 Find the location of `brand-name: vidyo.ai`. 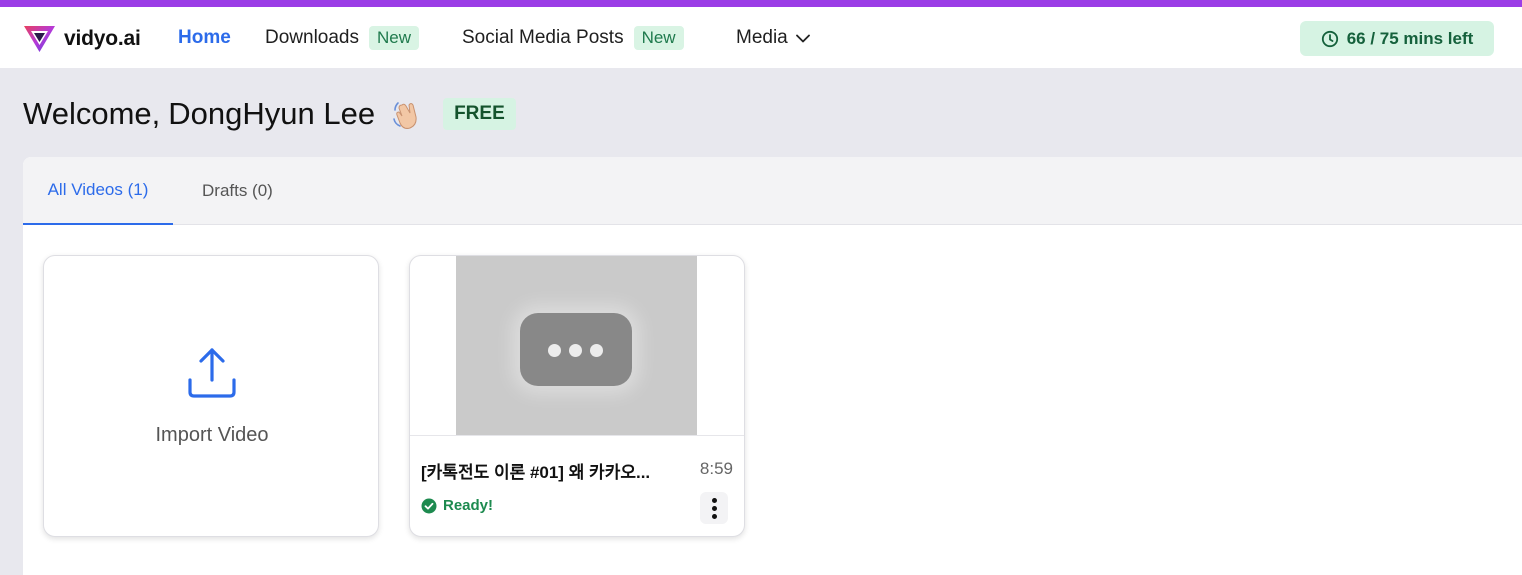

brand-name: vidyo.ai is located at coordinates (102, 38).